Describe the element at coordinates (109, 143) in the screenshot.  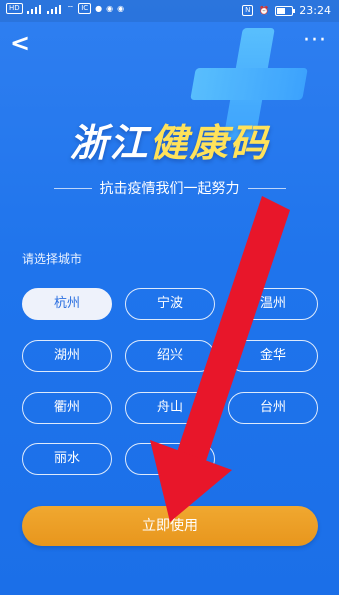
I see `title-part-1: 浙江` at that location.